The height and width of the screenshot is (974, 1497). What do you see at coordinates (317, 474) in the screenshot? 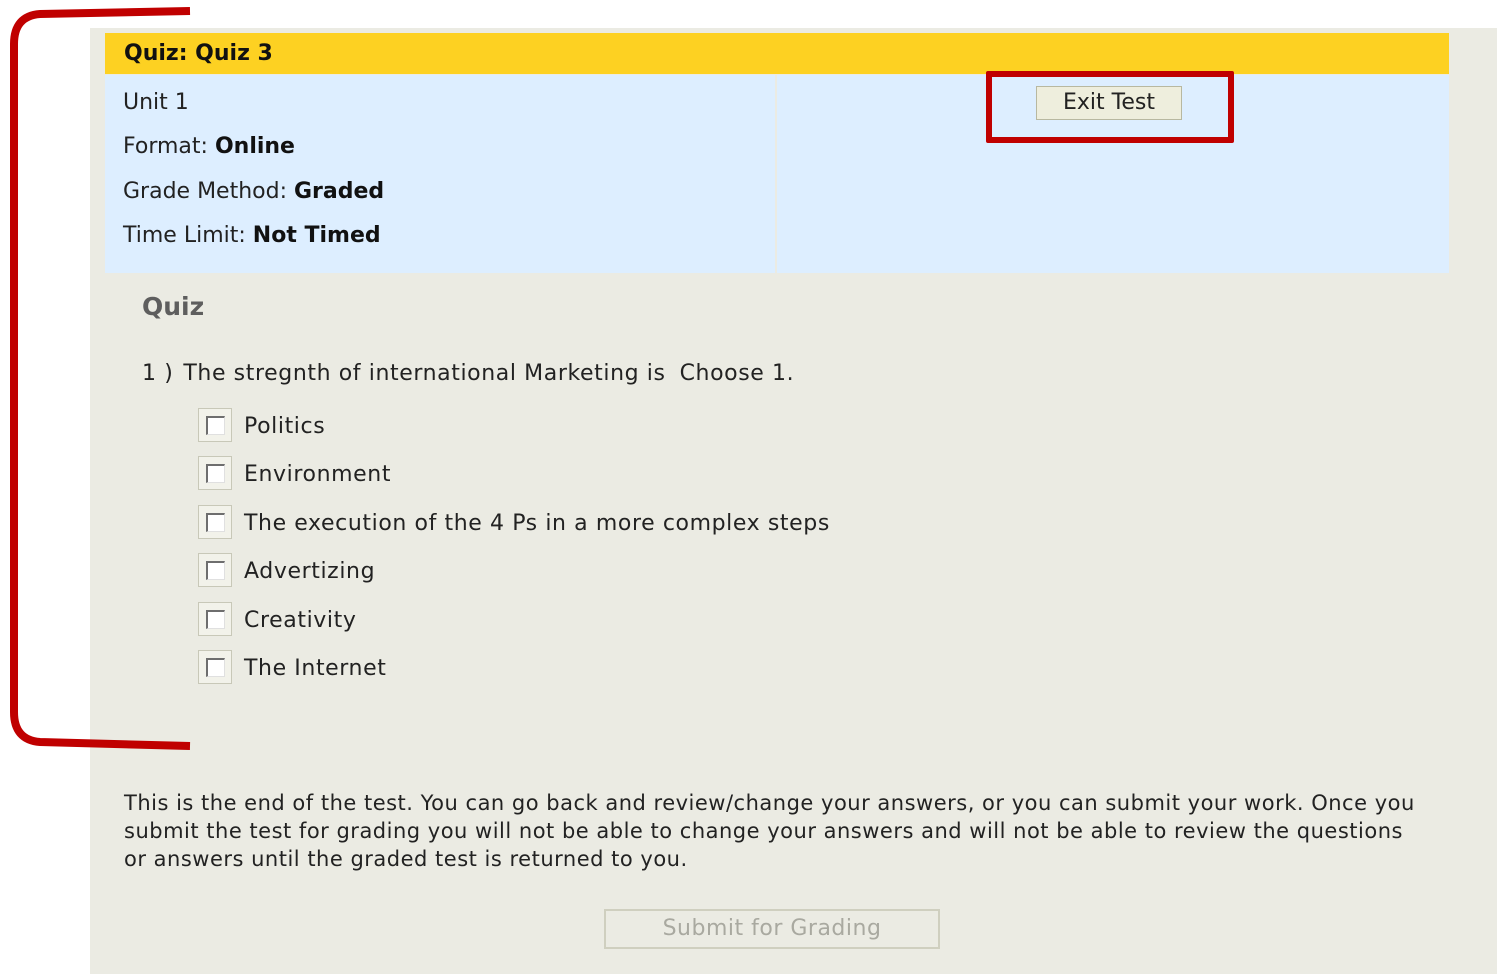
I see `choice-label: Environment` at bounding box center [317, 474].